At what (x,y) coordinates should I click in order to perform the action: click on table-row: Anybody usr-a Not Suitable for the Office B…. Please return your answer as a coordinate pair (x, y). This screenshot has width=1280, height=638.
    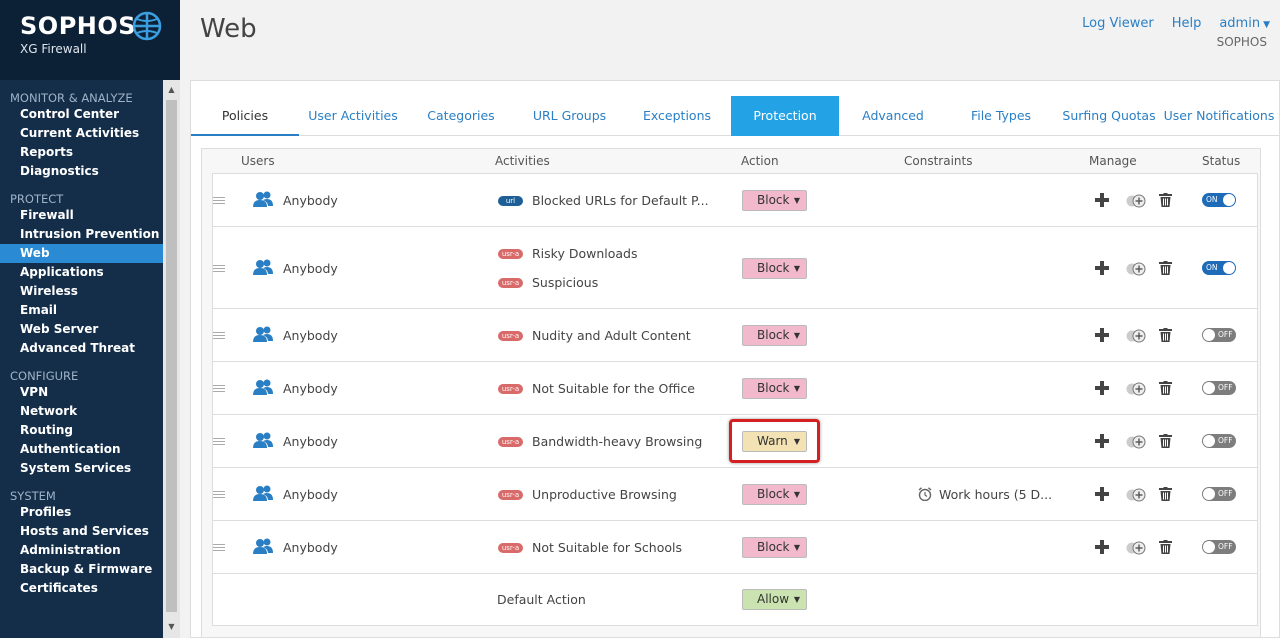
    Looking at the image, I should click on (735, 388).